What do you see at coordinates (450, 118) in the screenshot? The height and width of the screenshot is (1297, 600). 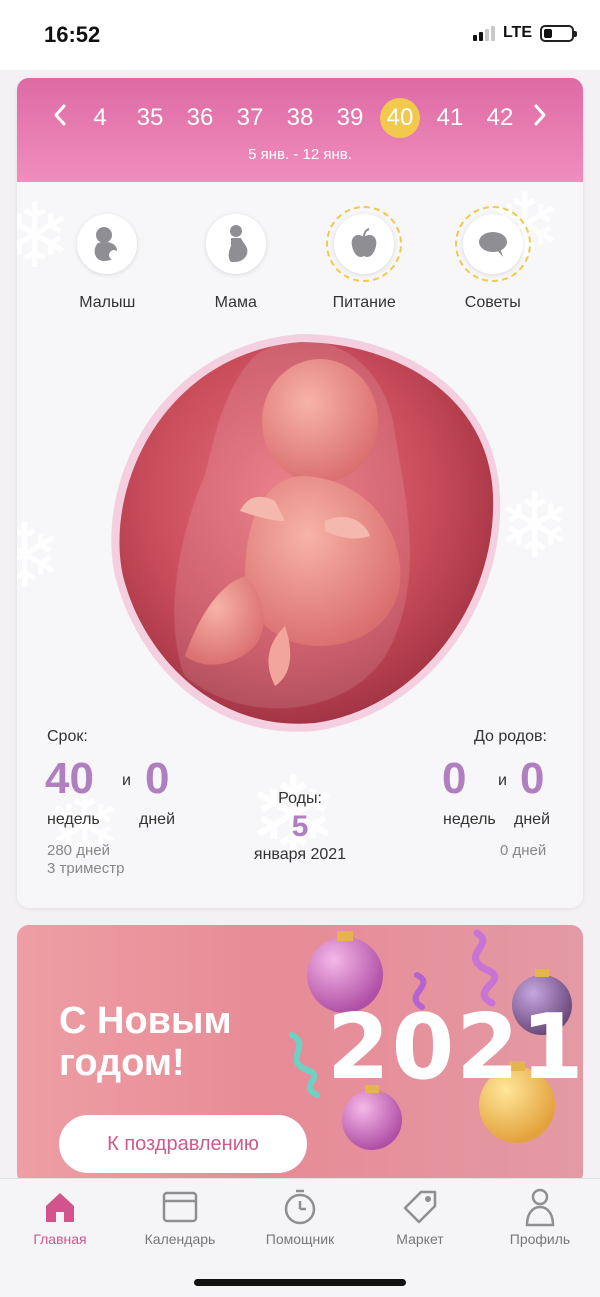 I see `week-item: 41` at bounding box center [450, 118].